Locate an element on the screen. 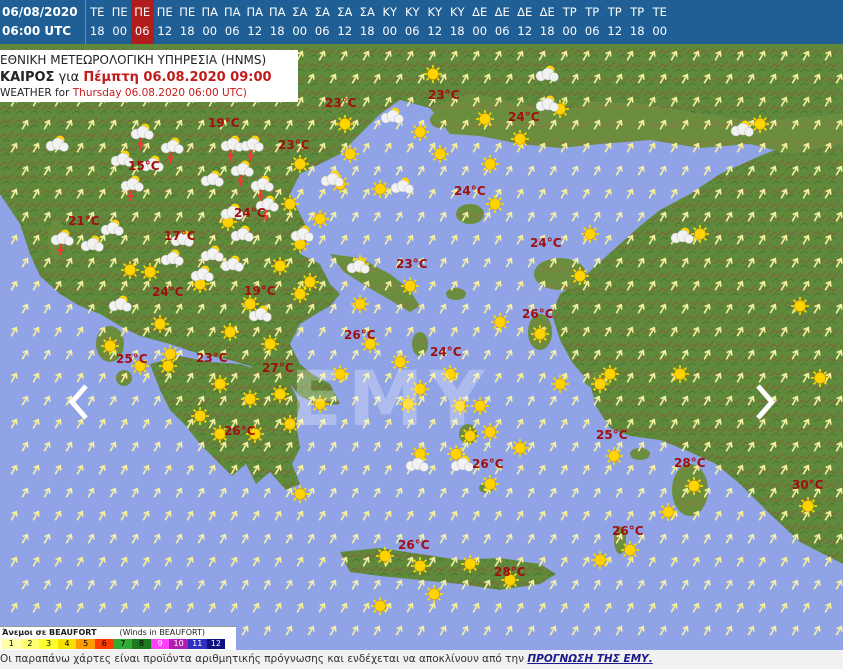 Image resolution: width=843 pixels, height=669 pixels. next-arrow is located at coordinates (765, 402).